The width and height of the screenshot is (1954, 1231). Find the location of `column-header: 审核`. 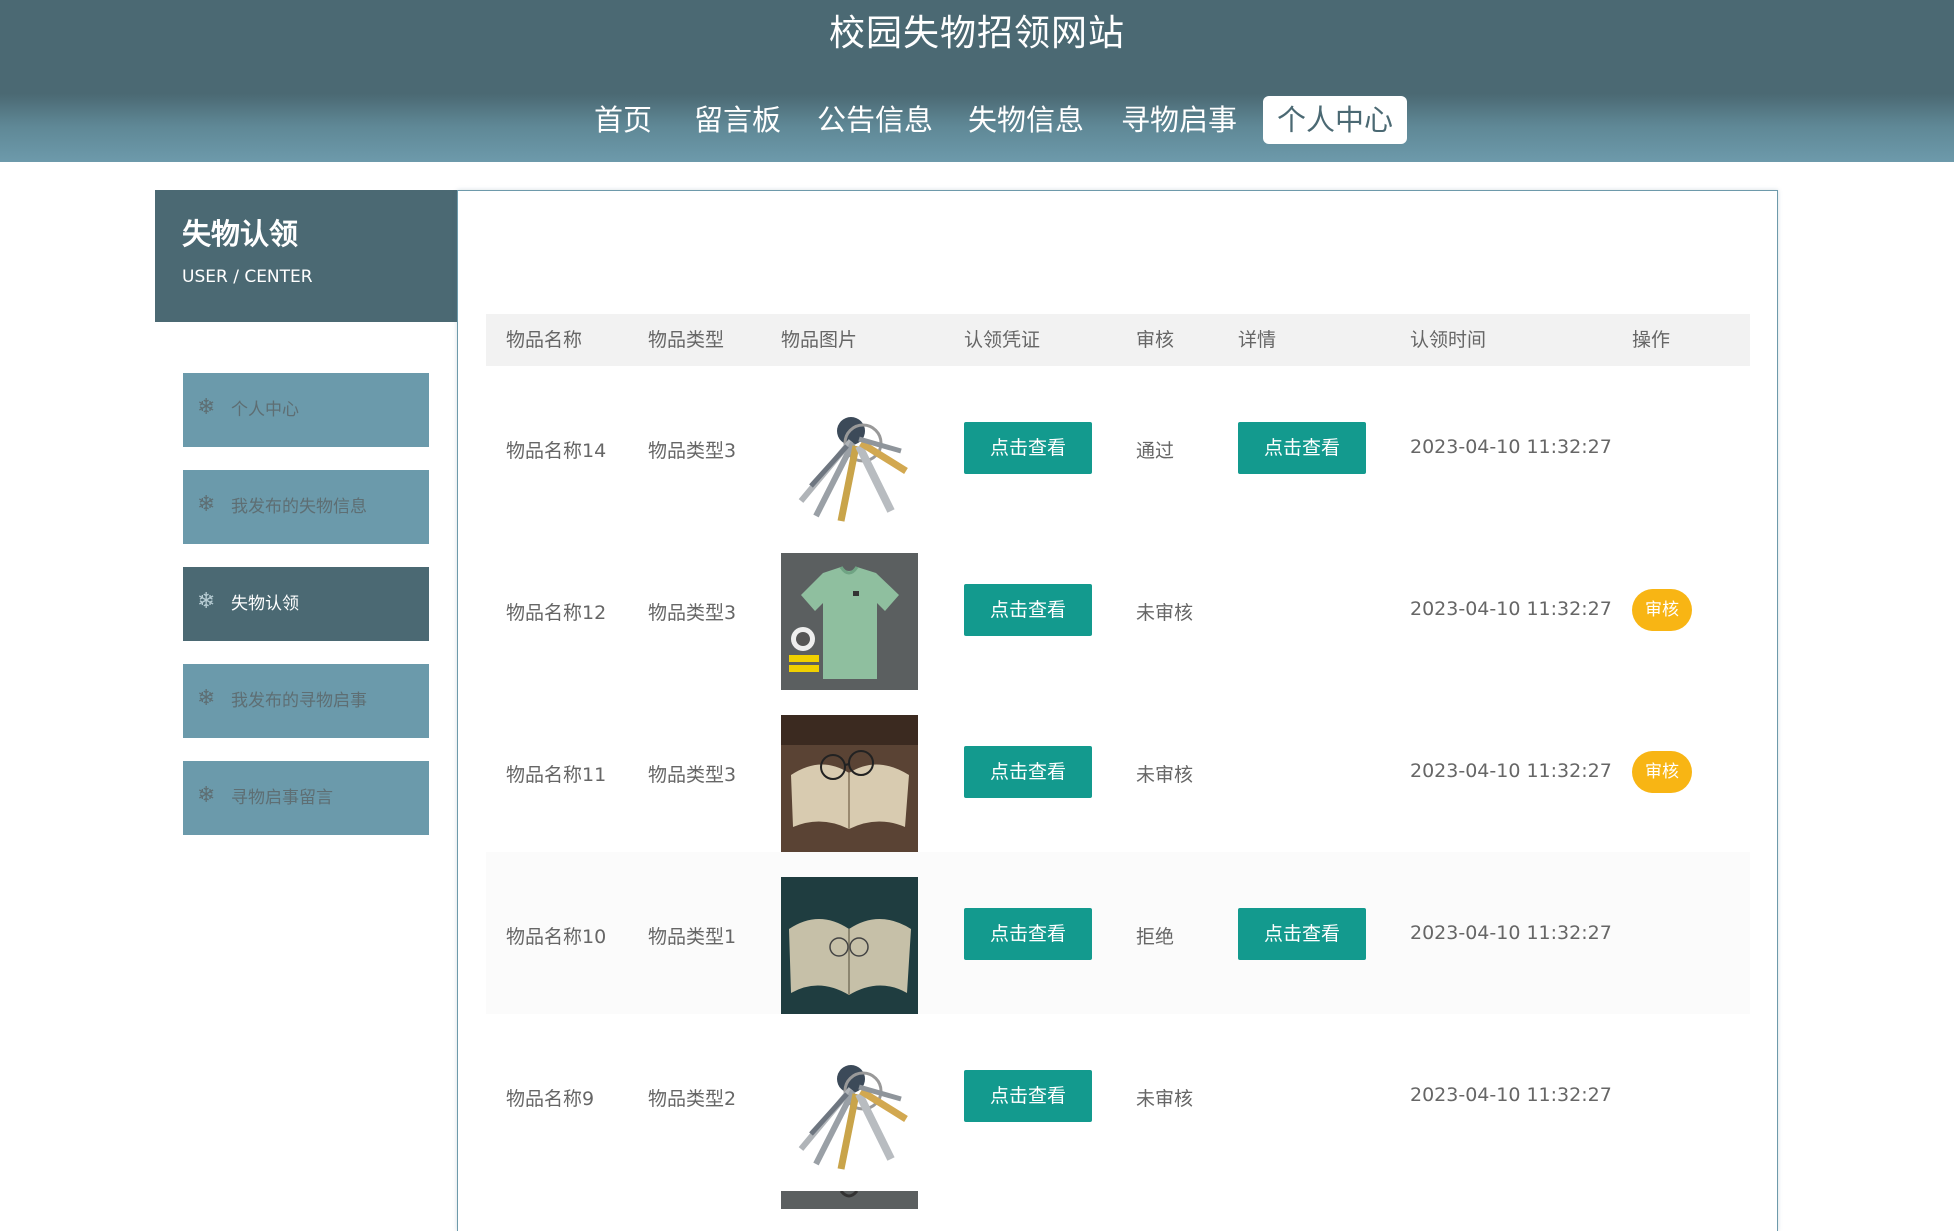

column-header: 审核 is located at coordinates (1155, 340).